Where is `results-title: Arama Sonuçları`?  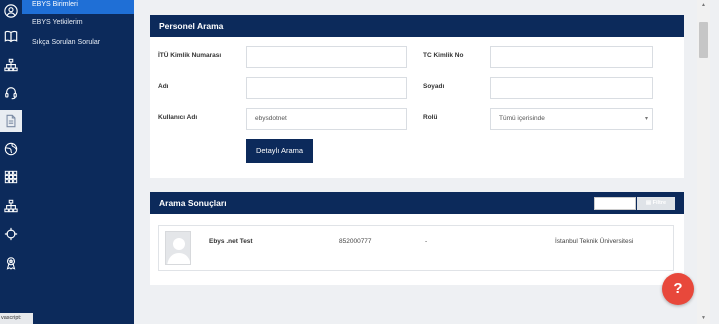
results-title: Arama Sonuçları is located at coordinates (193, 203).